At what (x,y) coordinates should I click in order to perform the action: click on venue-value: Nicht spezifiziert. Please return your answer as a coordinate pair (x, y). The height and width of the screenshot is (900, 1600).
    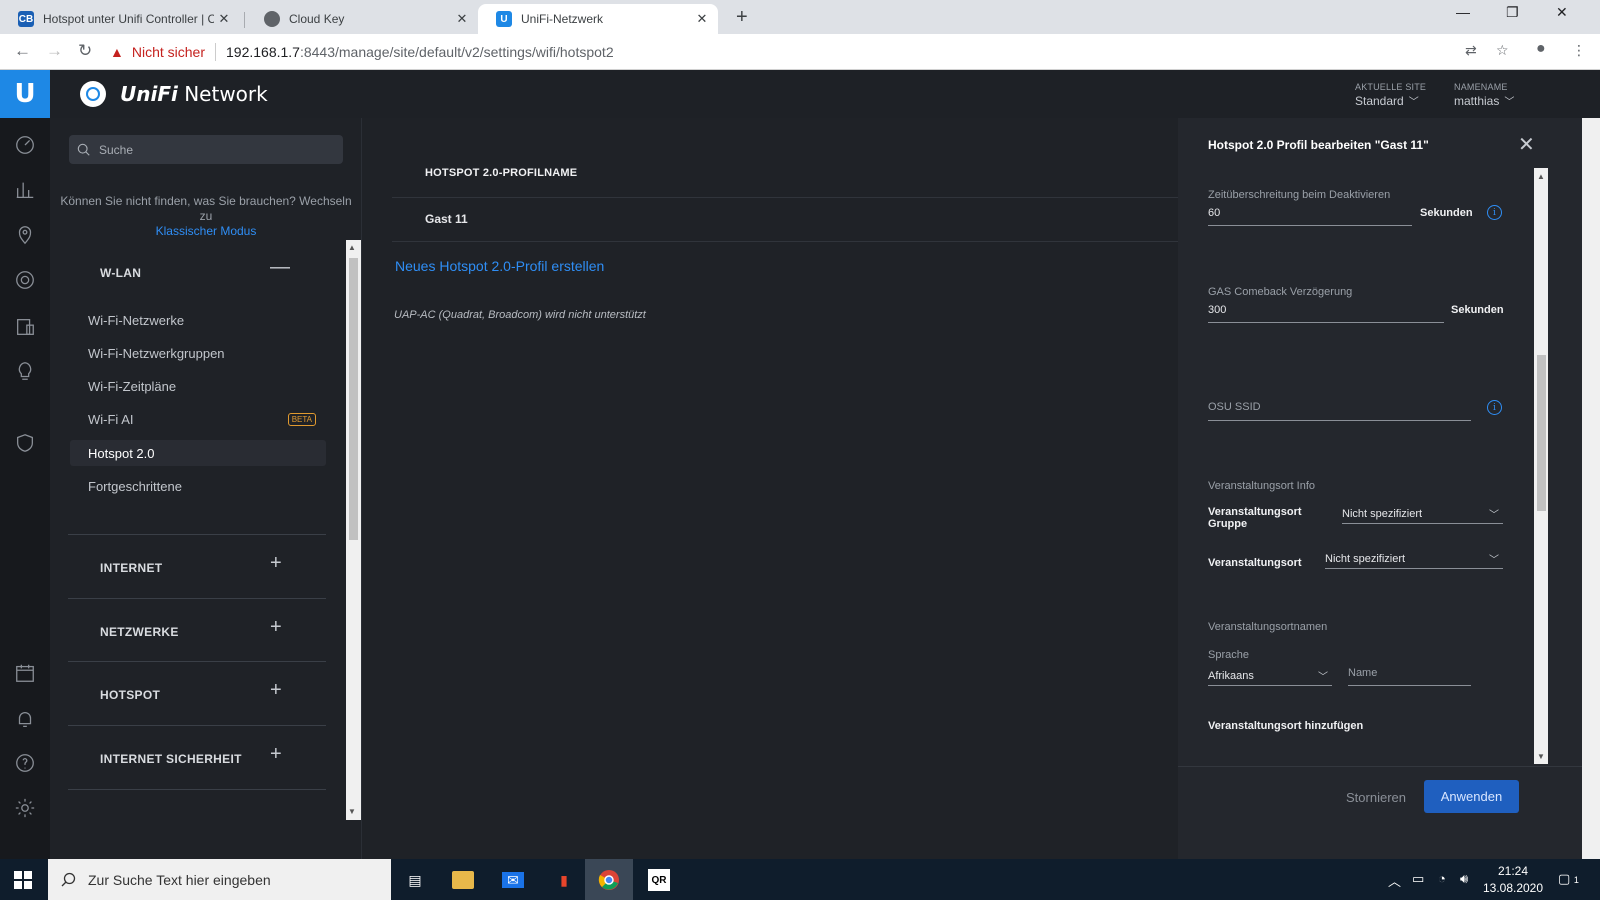
    Looking at the image, I should click on (1365, 558).